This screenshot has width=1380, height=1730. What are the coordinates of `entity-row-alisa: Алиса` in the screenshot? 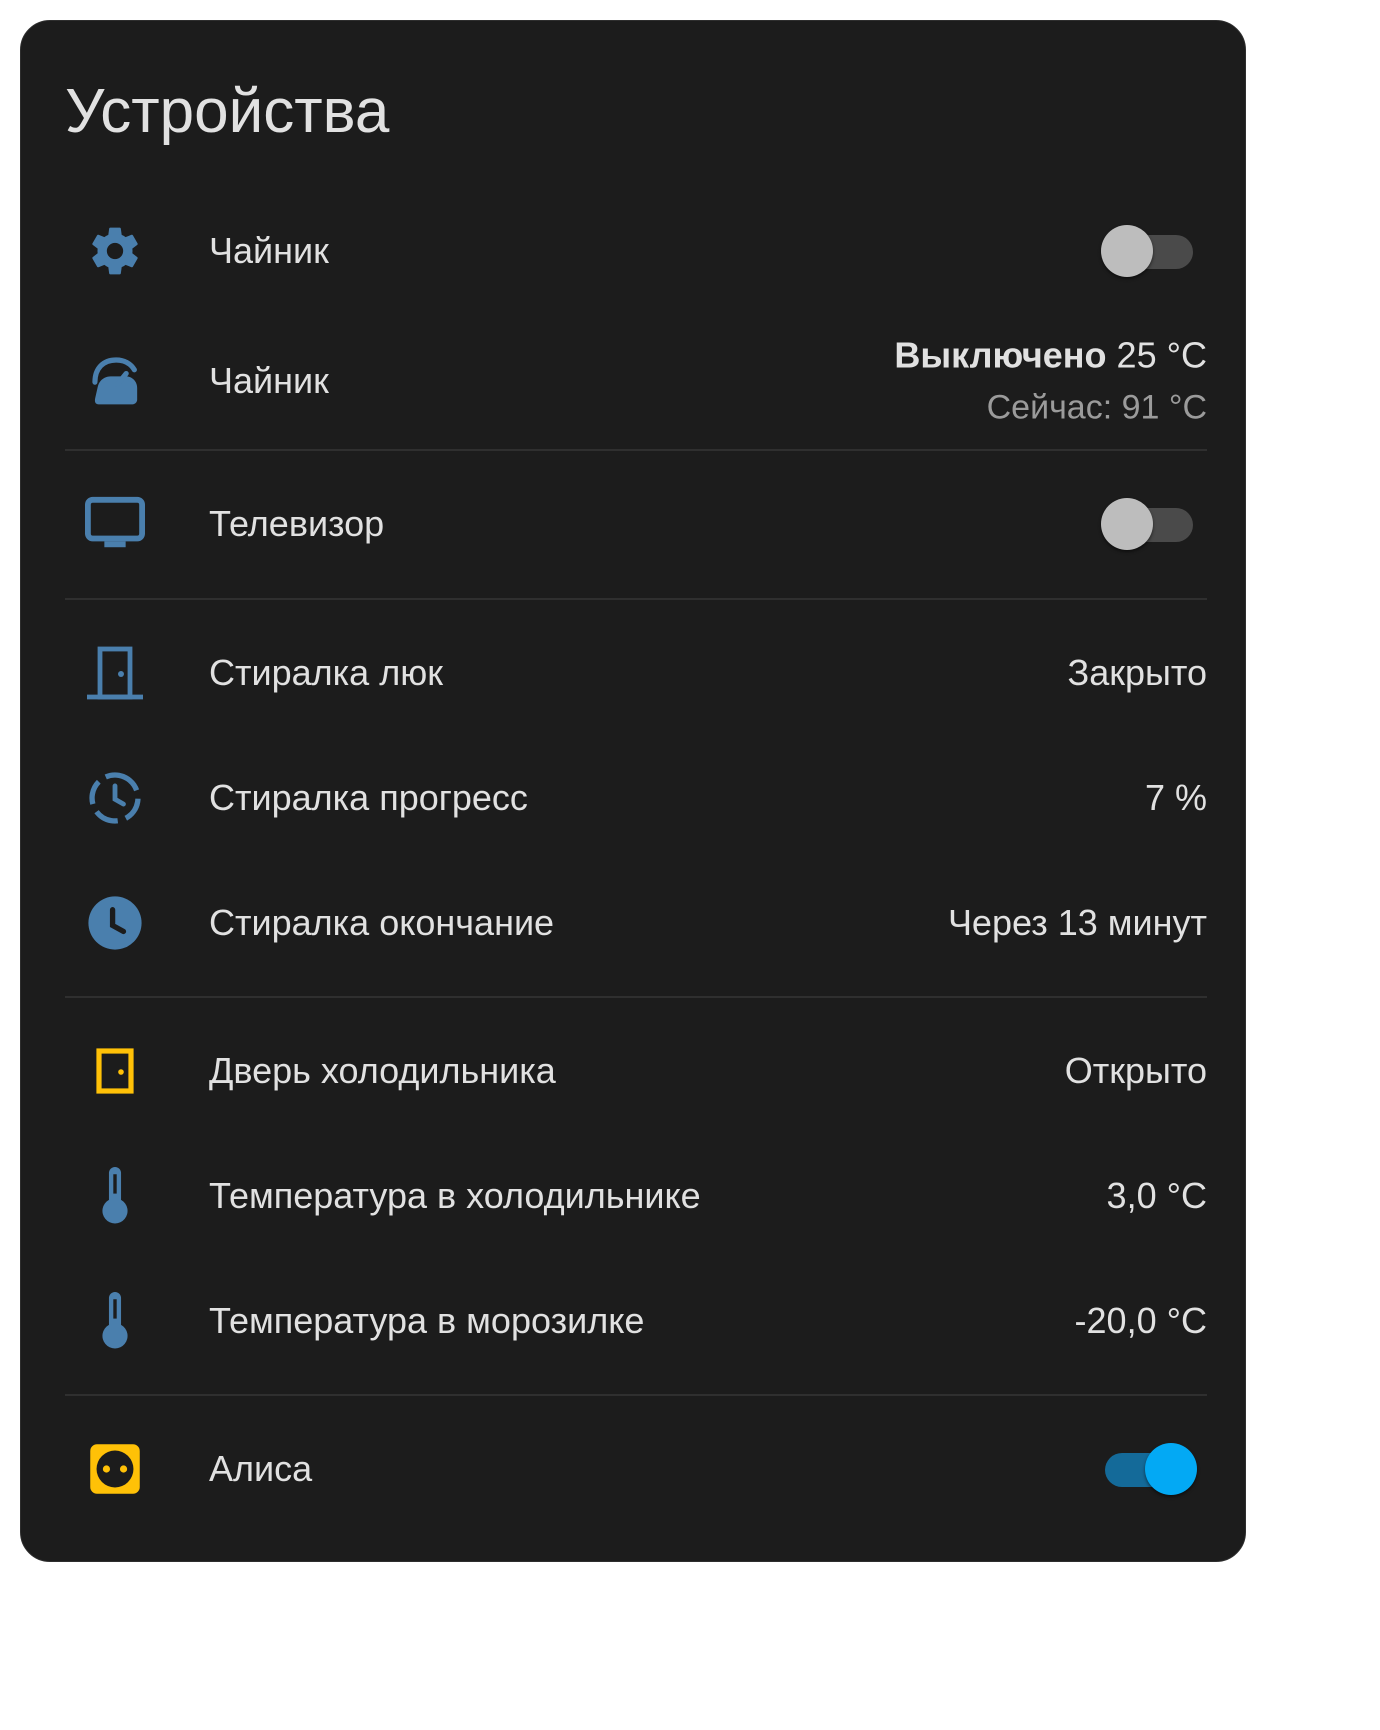 It's located at (636, 1469).